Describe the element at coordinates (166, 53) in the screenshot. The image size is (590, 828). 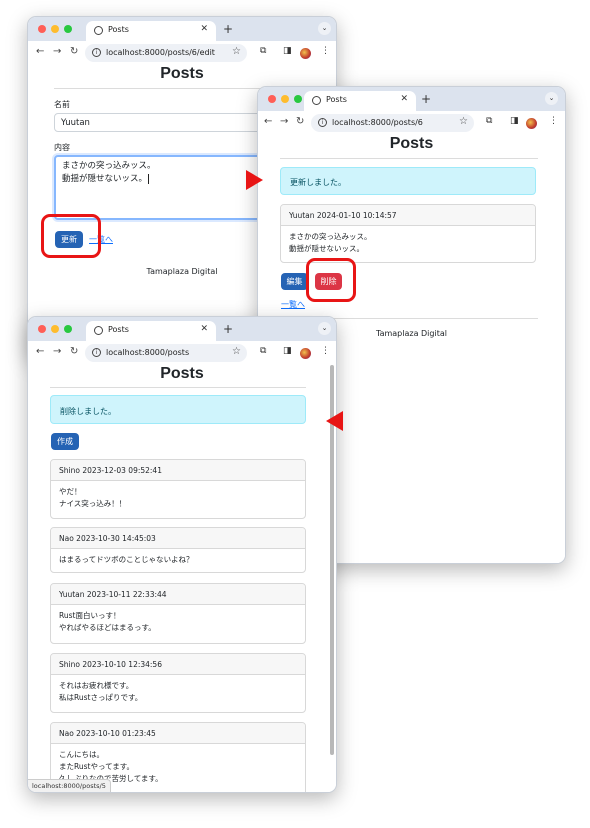
I see `address-bar: i localhost:8000/posts/6/edit ☆` at that location.